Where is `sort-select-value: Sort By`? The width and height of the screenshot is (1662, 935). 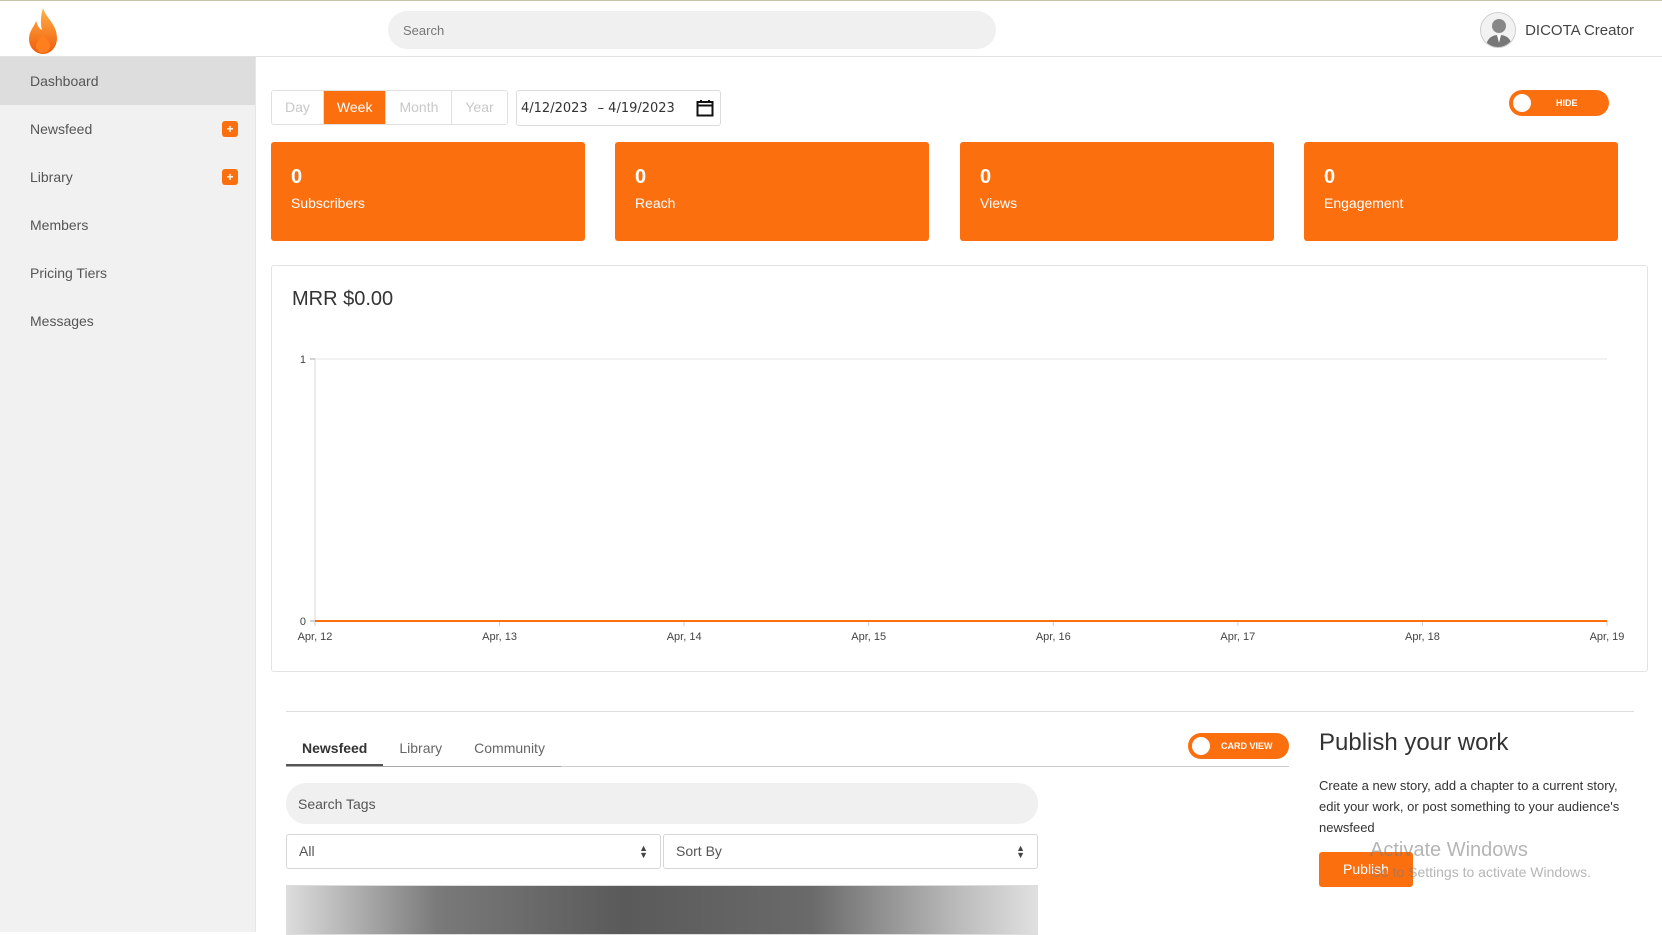
sort-select-value: Sort By is located at coordinates (699, 851).